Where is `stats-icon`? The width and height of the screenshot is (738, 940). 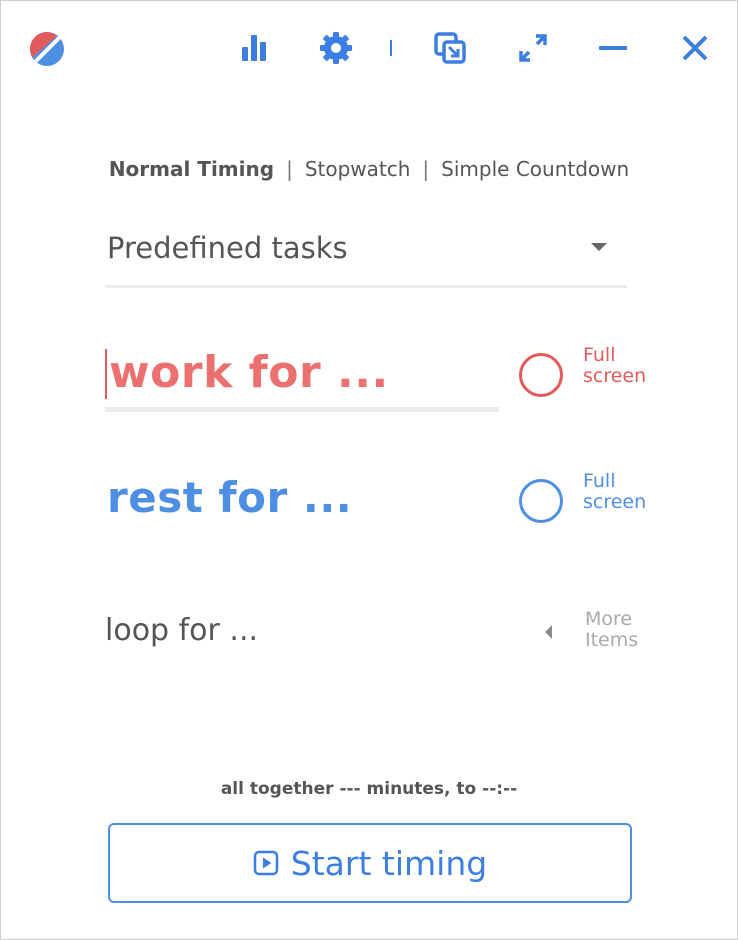 stats-icon is located at coordinates (254, 48).